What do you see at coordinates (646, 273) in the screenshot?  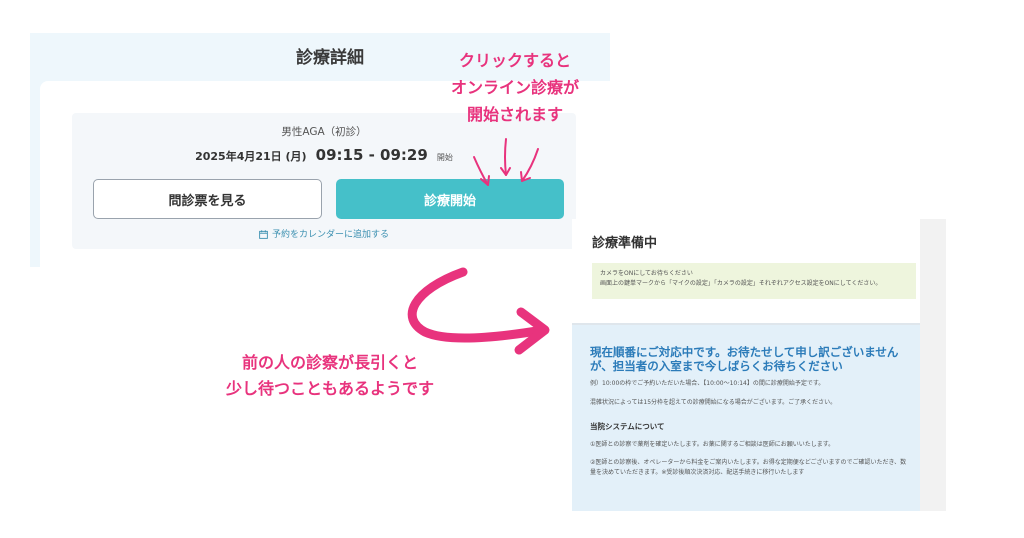 I see `notice-line: カメラをONにしてお待ちください` at bounding box center [646, 273].